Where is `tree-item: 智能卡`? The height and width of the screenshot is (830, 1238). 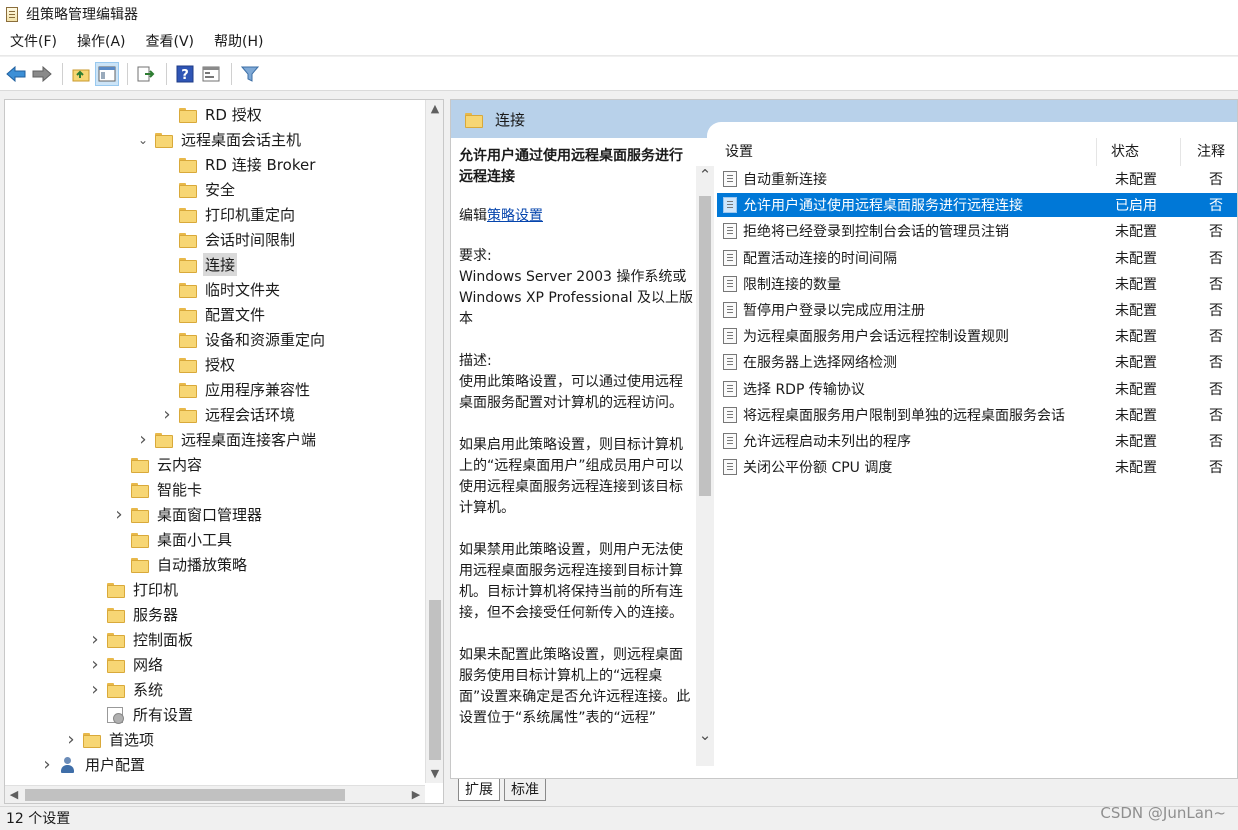 tree-item: 智能卡 is located at coordinates (157, 489).